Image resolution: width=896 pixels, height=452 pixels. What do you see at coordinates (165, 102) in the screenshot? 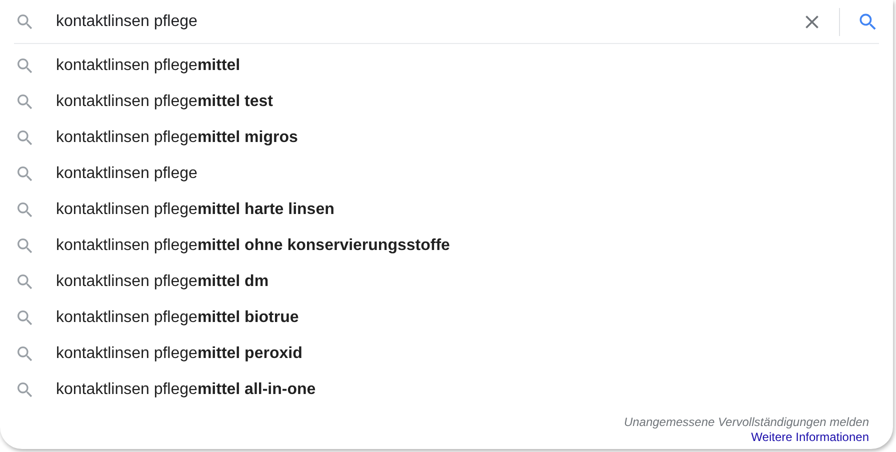
I see `suggestion-item: kontaktlinsen pflegemittel test` at bounding box center [165, 102].